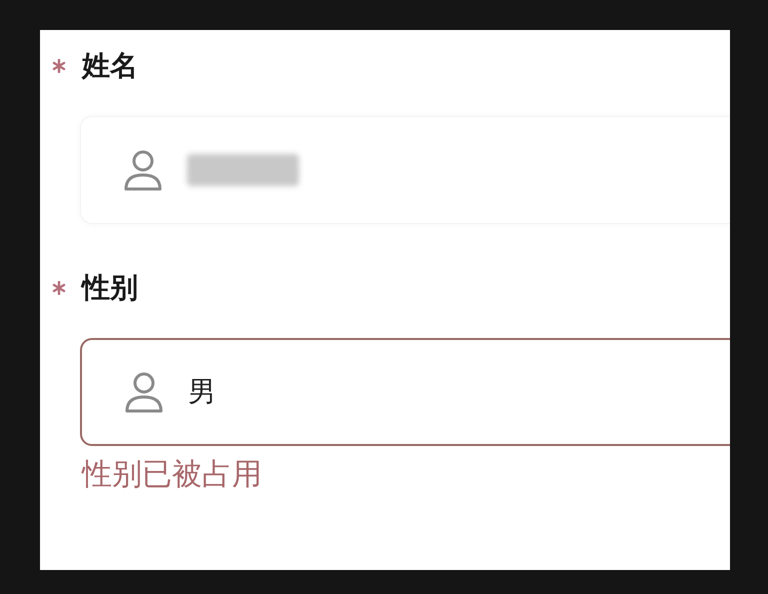 The height and width of the screenshot is (594, 768). I want to click on field-label: 姓名, so click(110, 66).